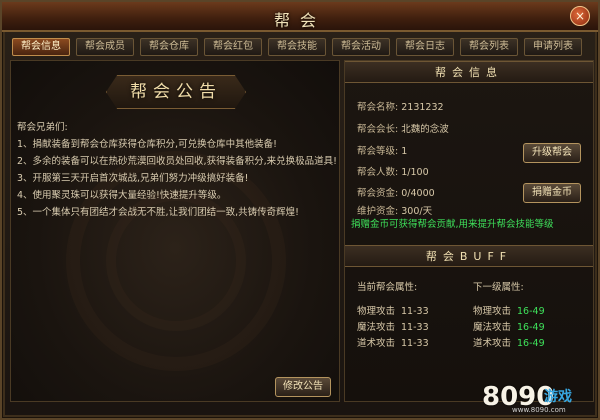  What do you see at coordinates (122, 195) in the screenshot?
I see `notice-line: 4、使用聚灵珠可以获得大量经验!快速提升等级。` at bounding box center [122, 195].